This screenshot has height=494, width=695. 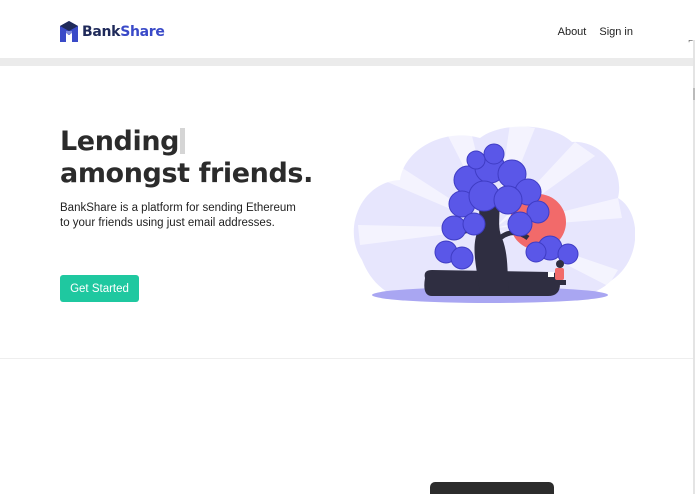 What do you see at coordinates (595, 32) in the screenshot?
I see `nav-links: About Sign in` at bounding box center [595, 32].